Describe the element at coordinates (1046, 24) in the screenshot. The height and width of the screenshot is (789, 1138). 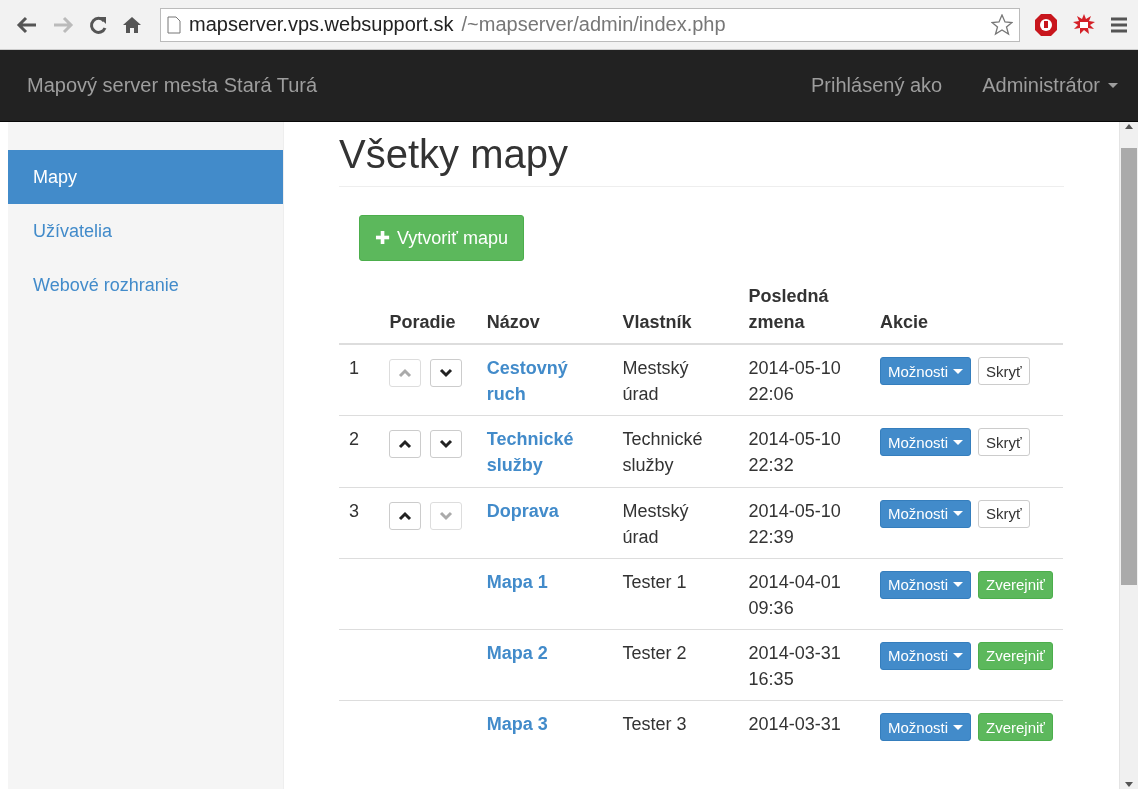
I see `stop-sign-icon` at that location.